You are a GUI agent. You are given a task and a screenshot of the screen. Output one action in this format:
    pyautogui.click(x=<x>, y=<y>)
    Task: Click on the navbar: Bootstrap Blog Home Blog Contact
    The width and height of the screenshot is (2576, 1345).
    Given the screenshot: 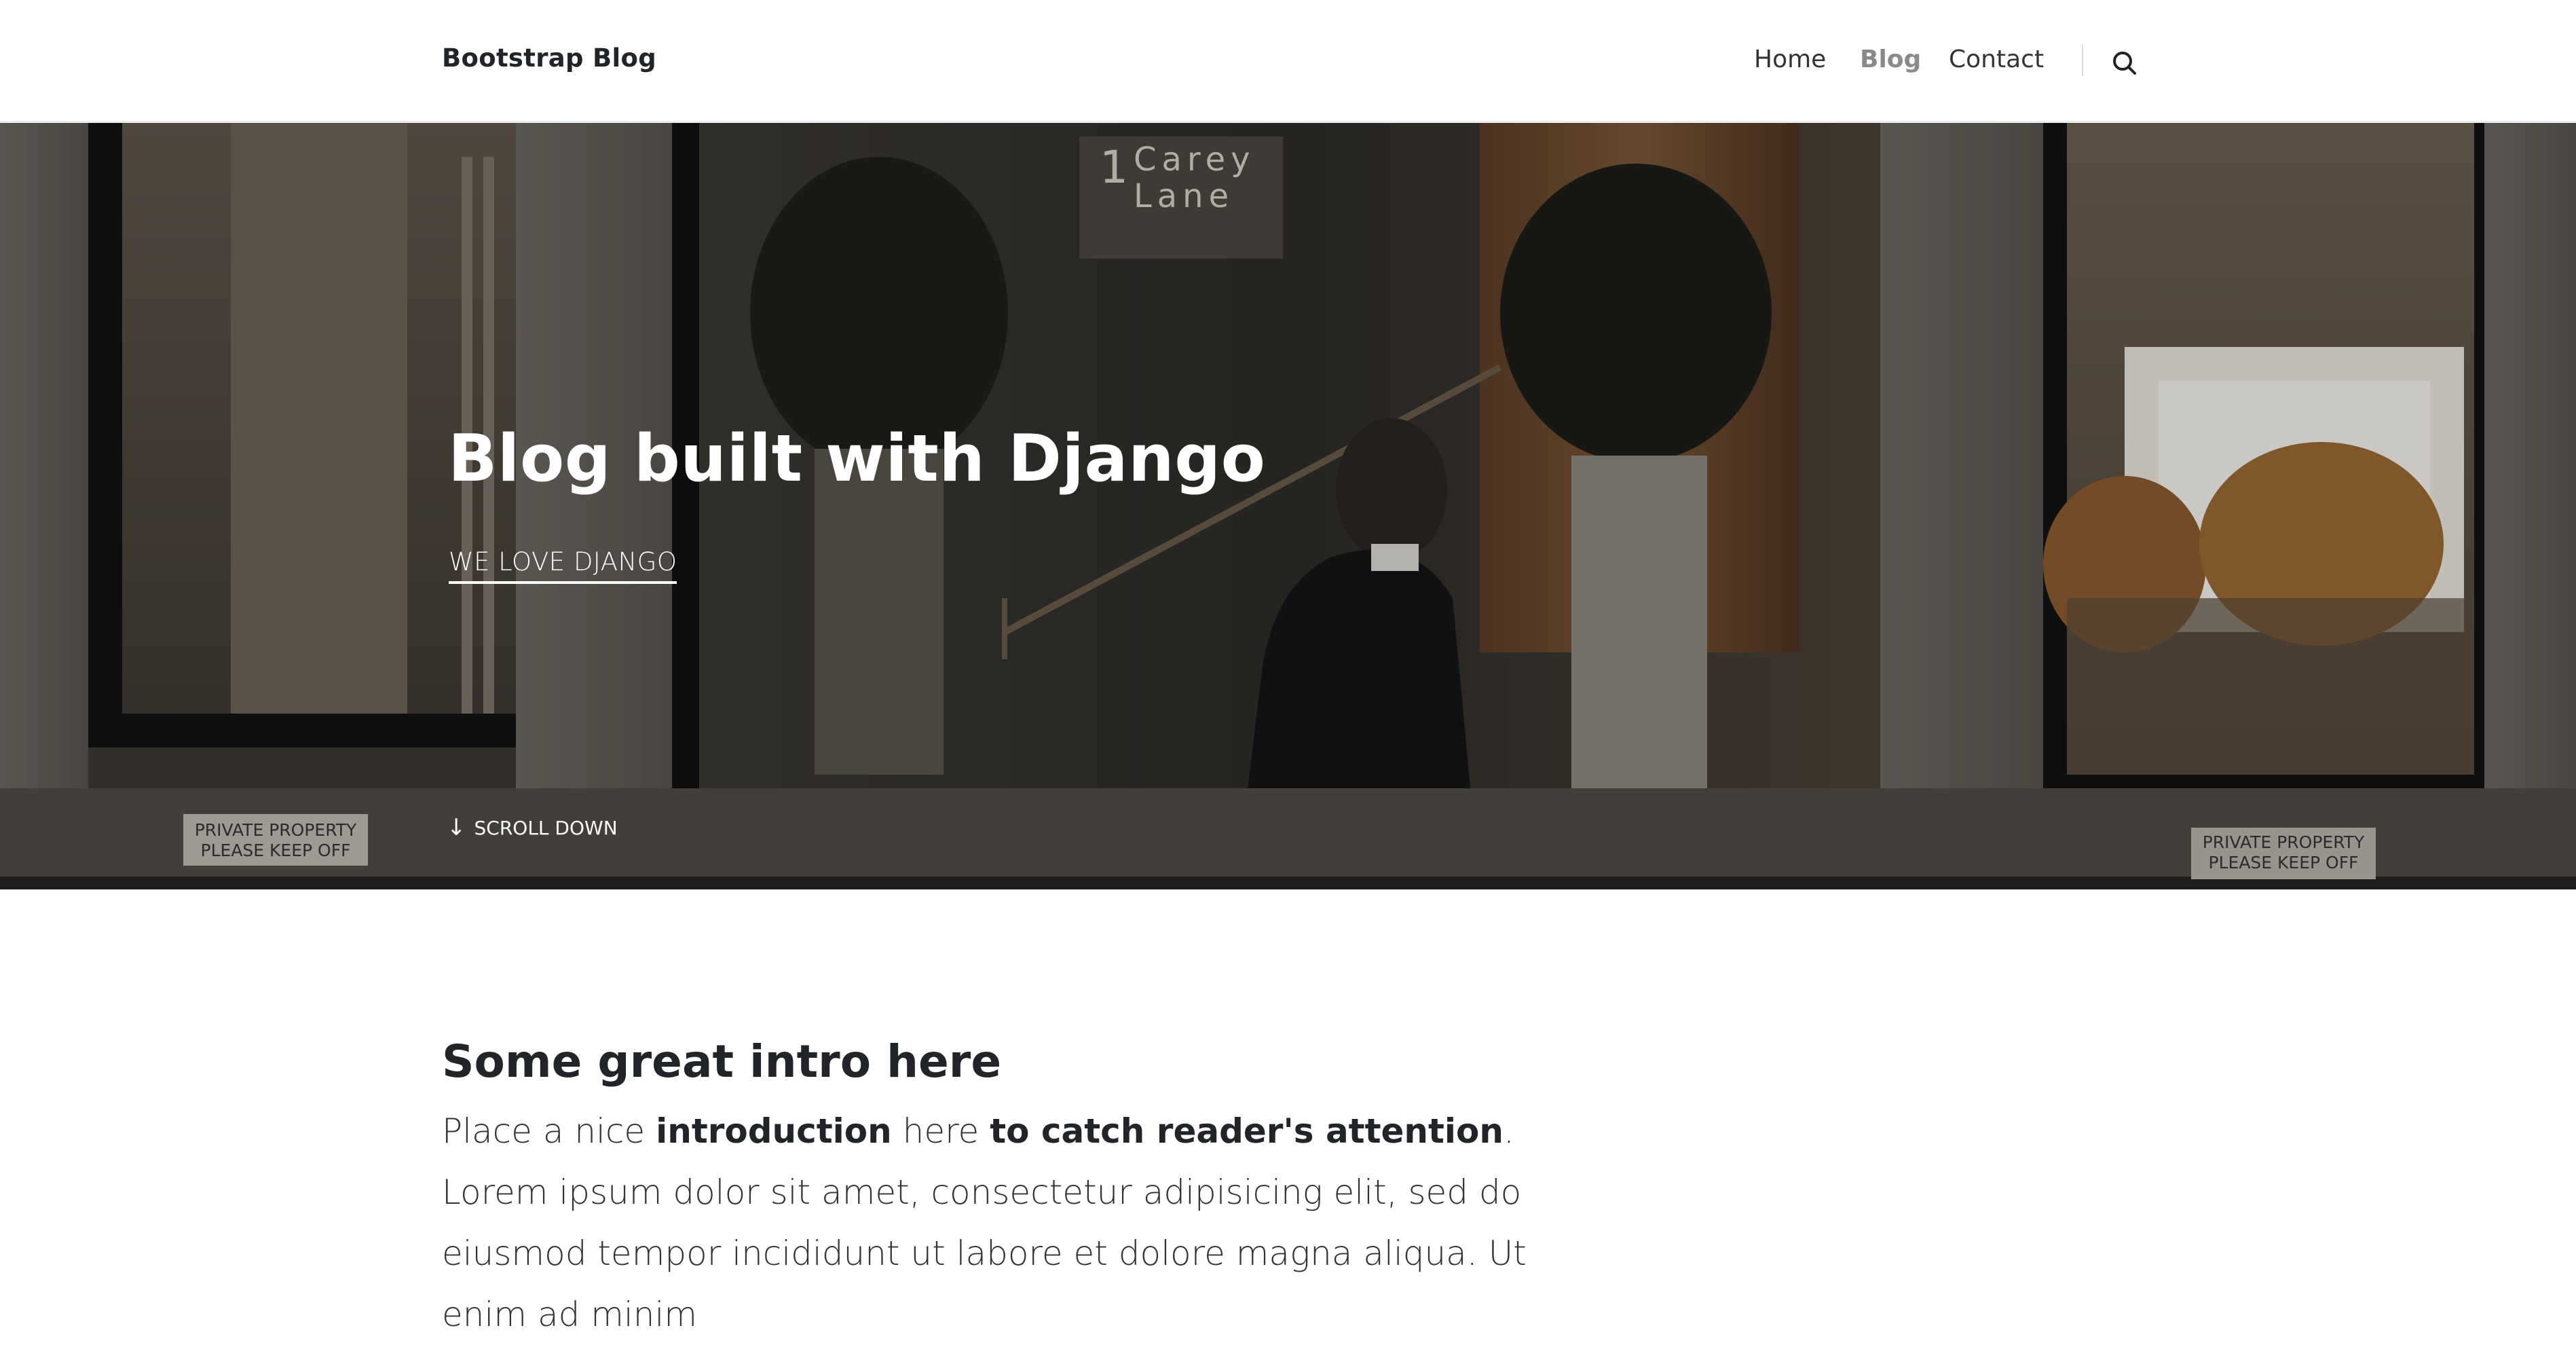 What is the action you would take?
    pyautogui.click(x=1288, y=61)
    